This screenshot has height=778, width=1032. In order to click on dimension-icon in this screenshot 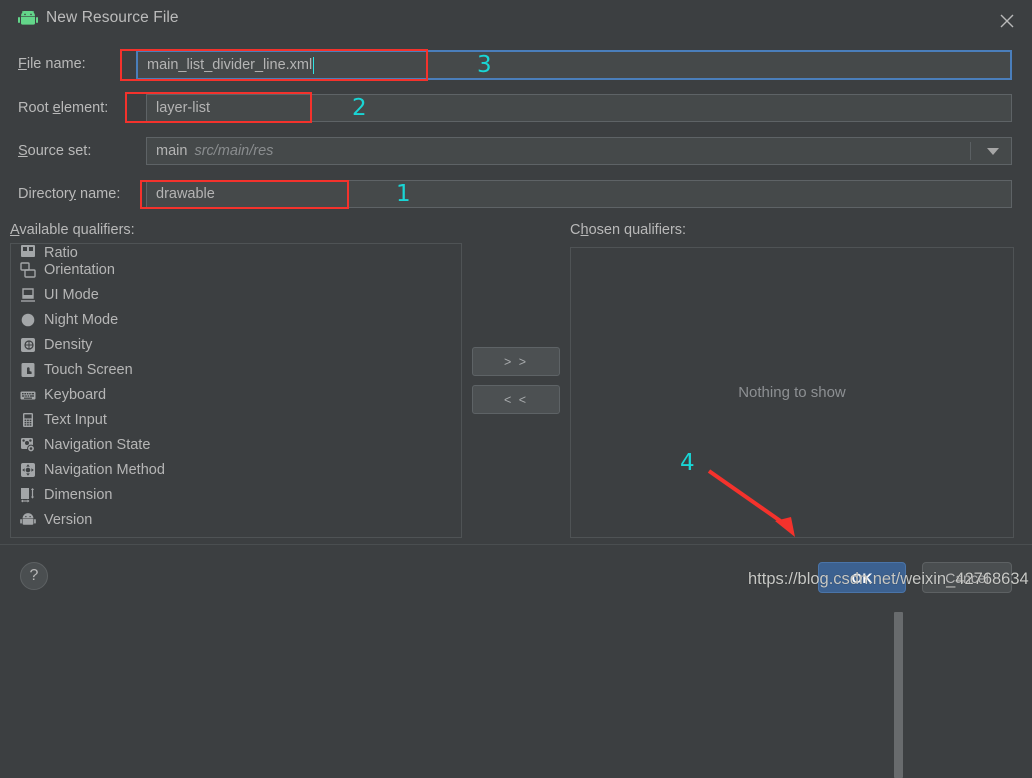, I will do `click(28, 495)`.